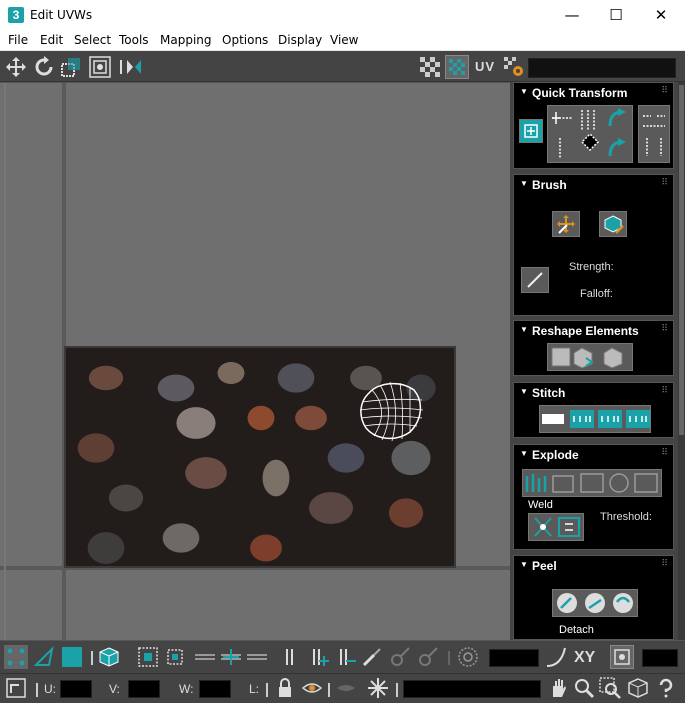 This screenshot has width=685, height=703. What do you see at coordinates (591, 267) in the screenshot?
I see `strength-label: Strength:` at bounding box center [591, 267].